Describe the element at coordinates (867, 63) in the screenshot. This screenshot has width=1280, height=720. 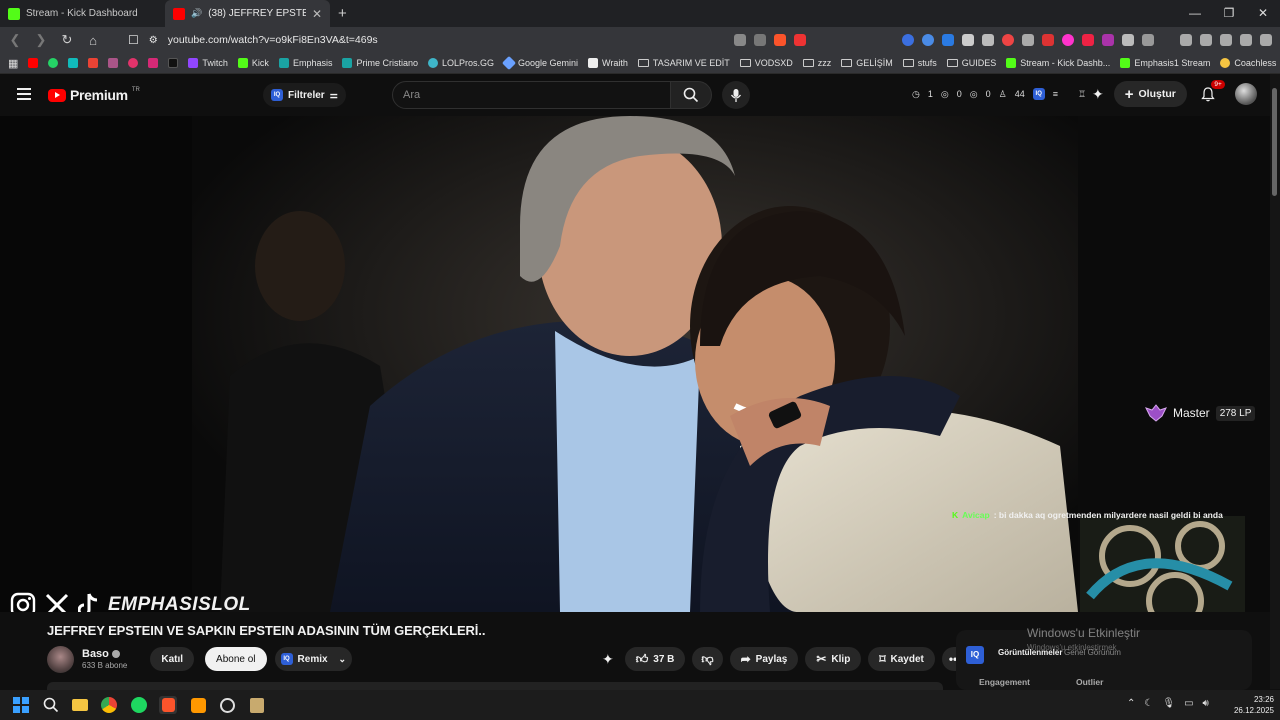
I see `bookmark-folder-gelisim: GELİŞİM` at that location.